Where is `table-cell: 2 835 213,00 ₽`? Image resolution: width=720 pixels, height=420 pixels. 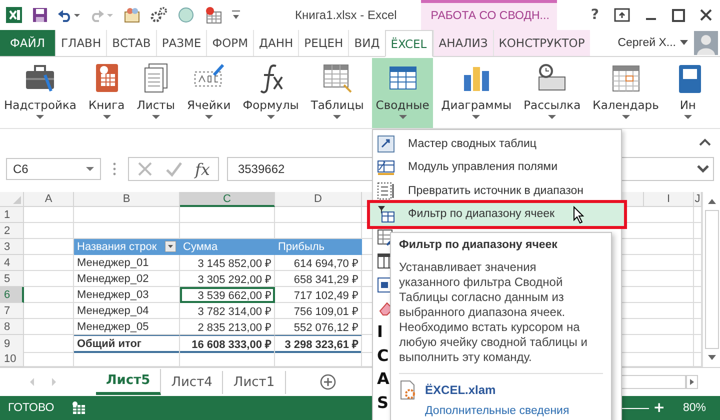
table-cell: 2 835 213,00 ₽ is located at coordinates (227, 327).